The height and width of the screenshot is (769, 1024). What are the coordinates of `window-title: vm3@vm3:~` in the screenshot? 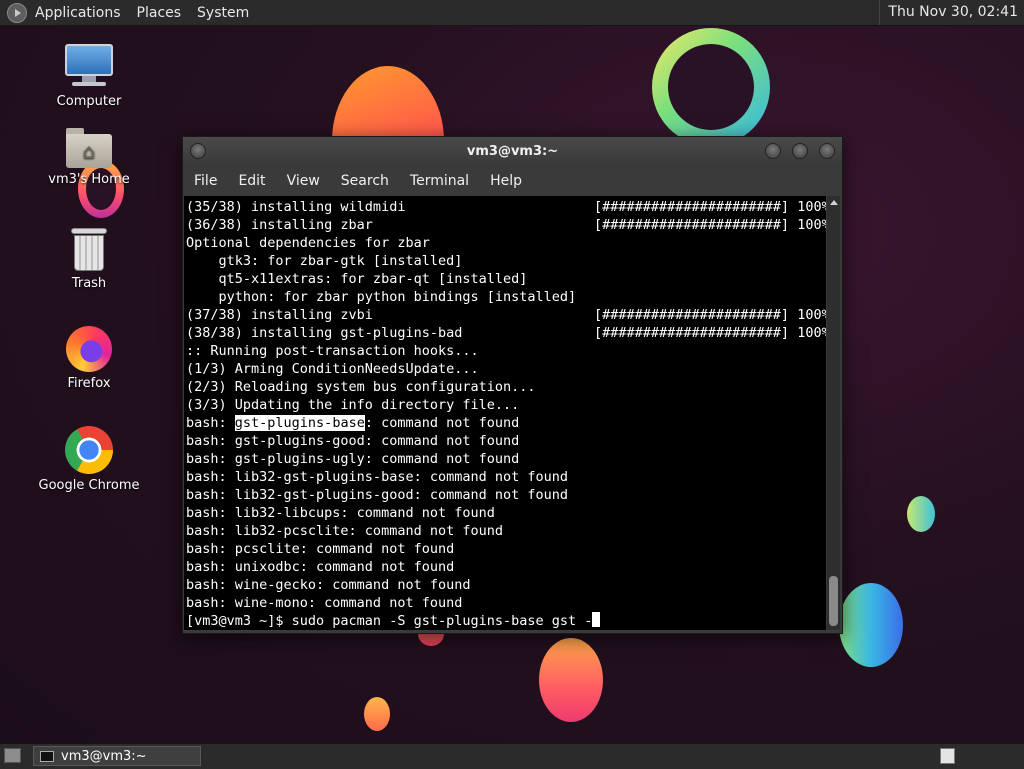 It's located at (512, 151).